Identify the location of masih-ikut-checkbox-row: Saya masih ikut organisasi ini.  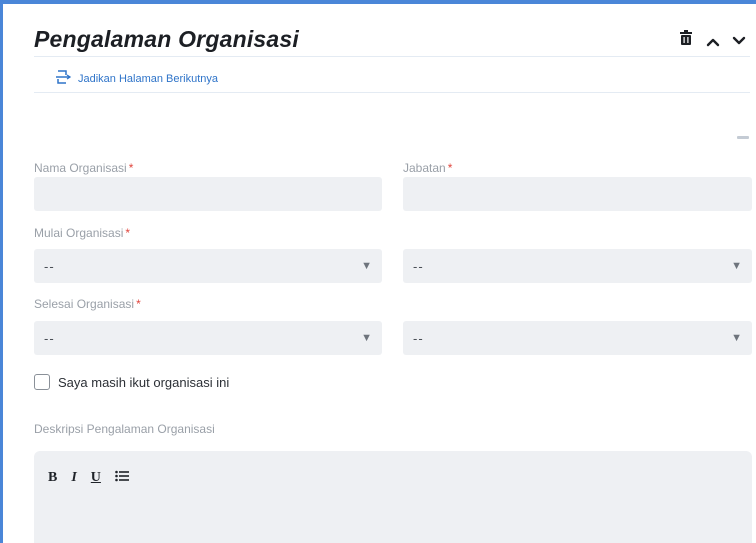
(131, 382).